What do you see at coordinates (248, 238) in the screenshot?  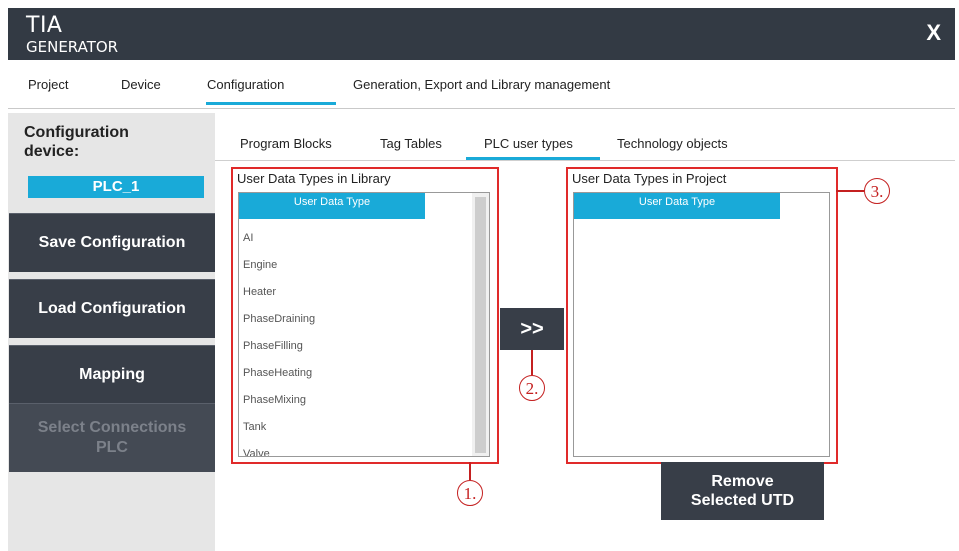 I see `list-item: AI` at bounding box center [248, 238].